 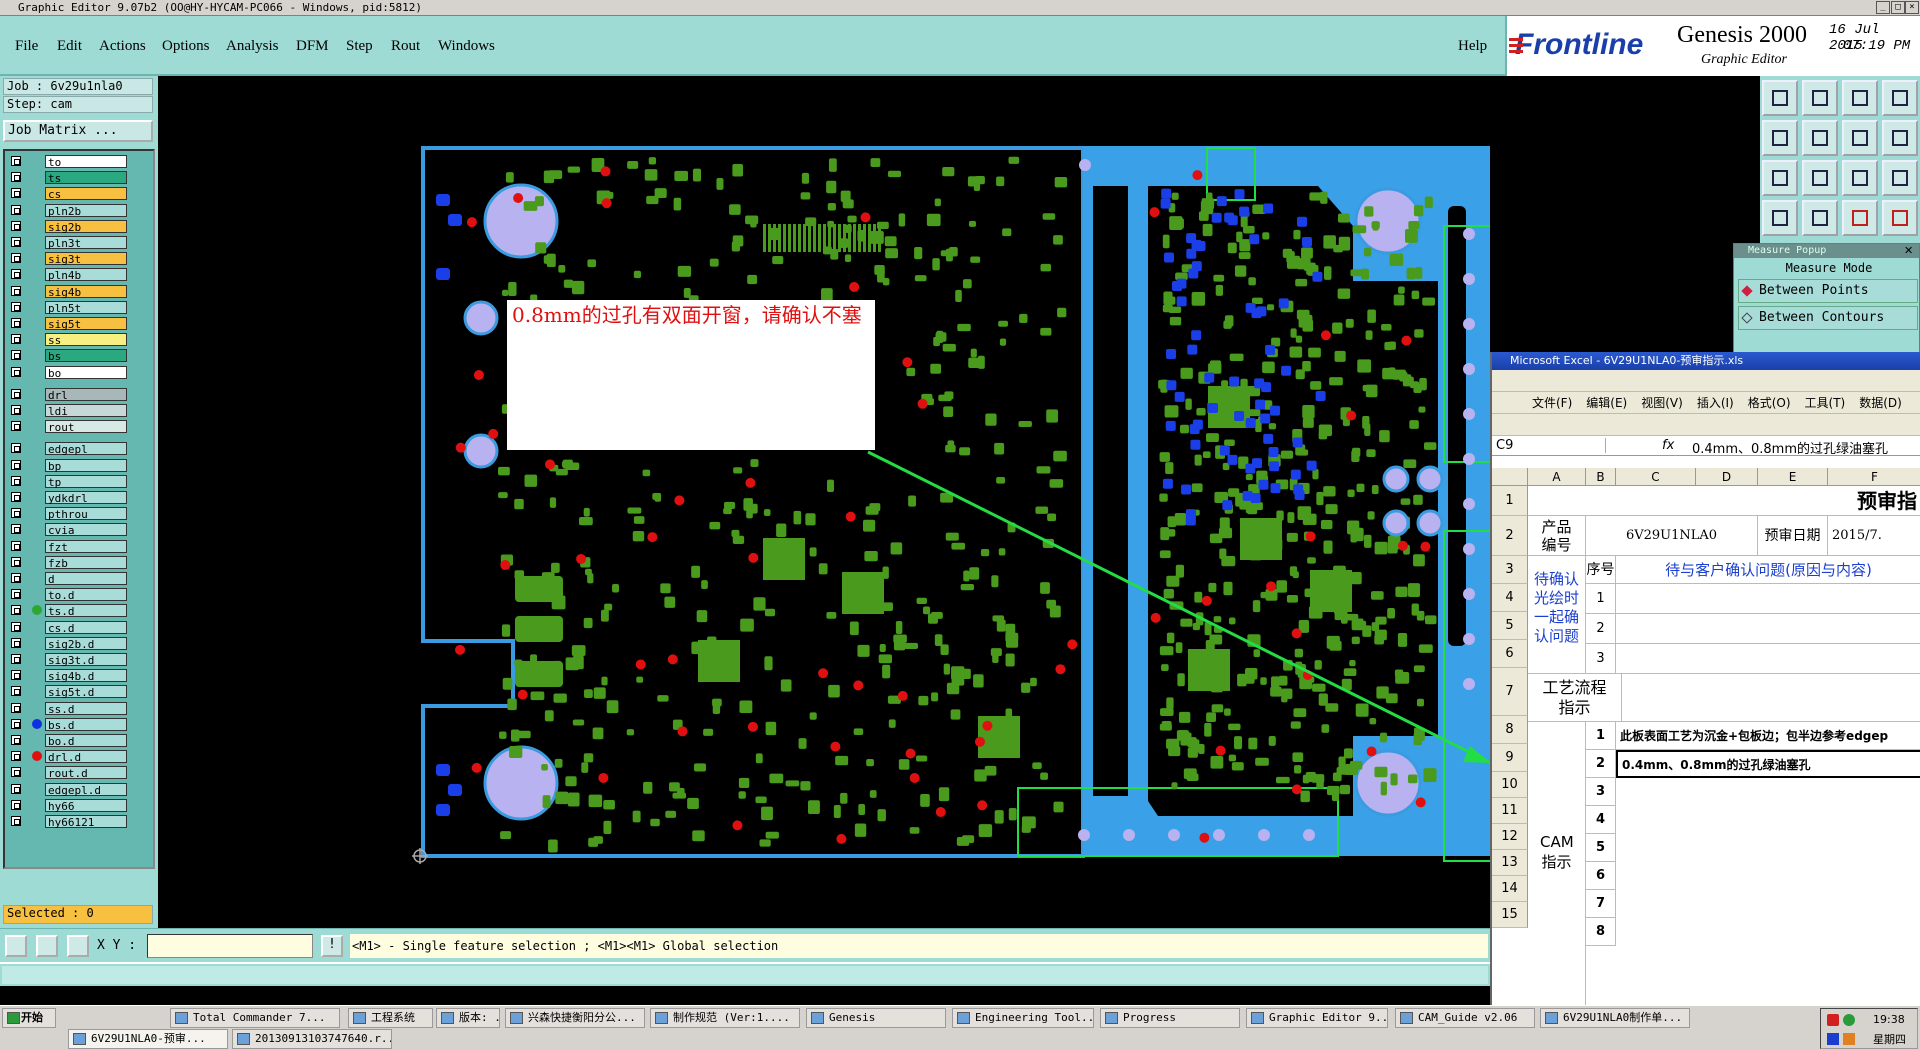 What do you see at coordinates (79, 177) in the screenshot?
I see `layer-row: ts` at bounding box center [79, 177].